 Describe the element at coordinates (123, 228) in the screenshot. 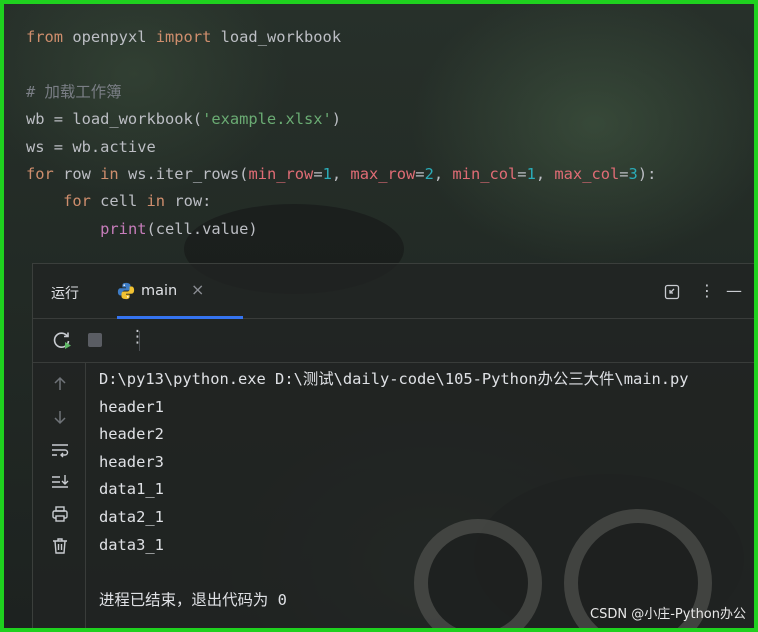

I see `code-token: print` at that location.